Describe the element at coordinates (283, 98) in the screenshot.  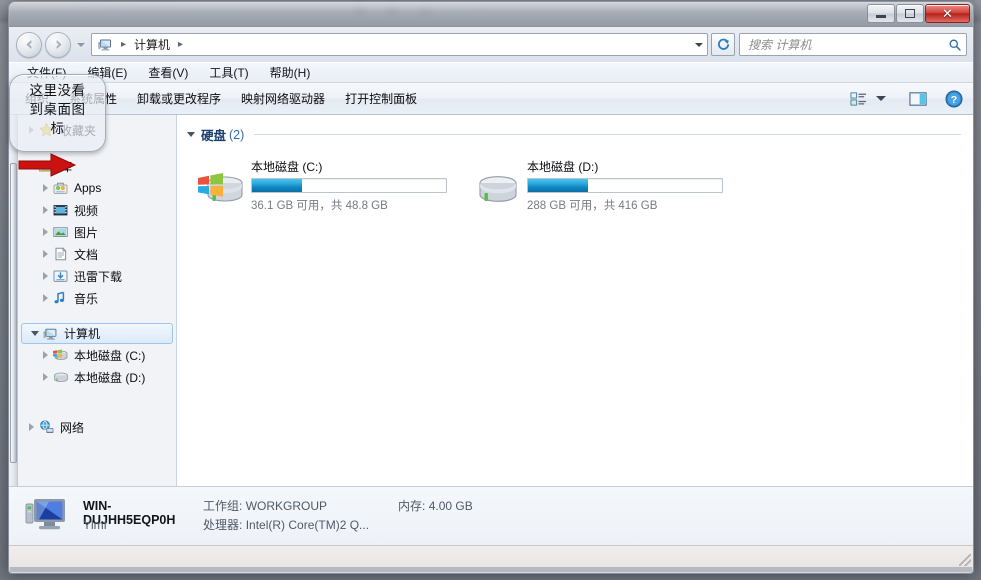
I see `toolbar-map-network-drive-button: 映射网络驱动器` at that location.